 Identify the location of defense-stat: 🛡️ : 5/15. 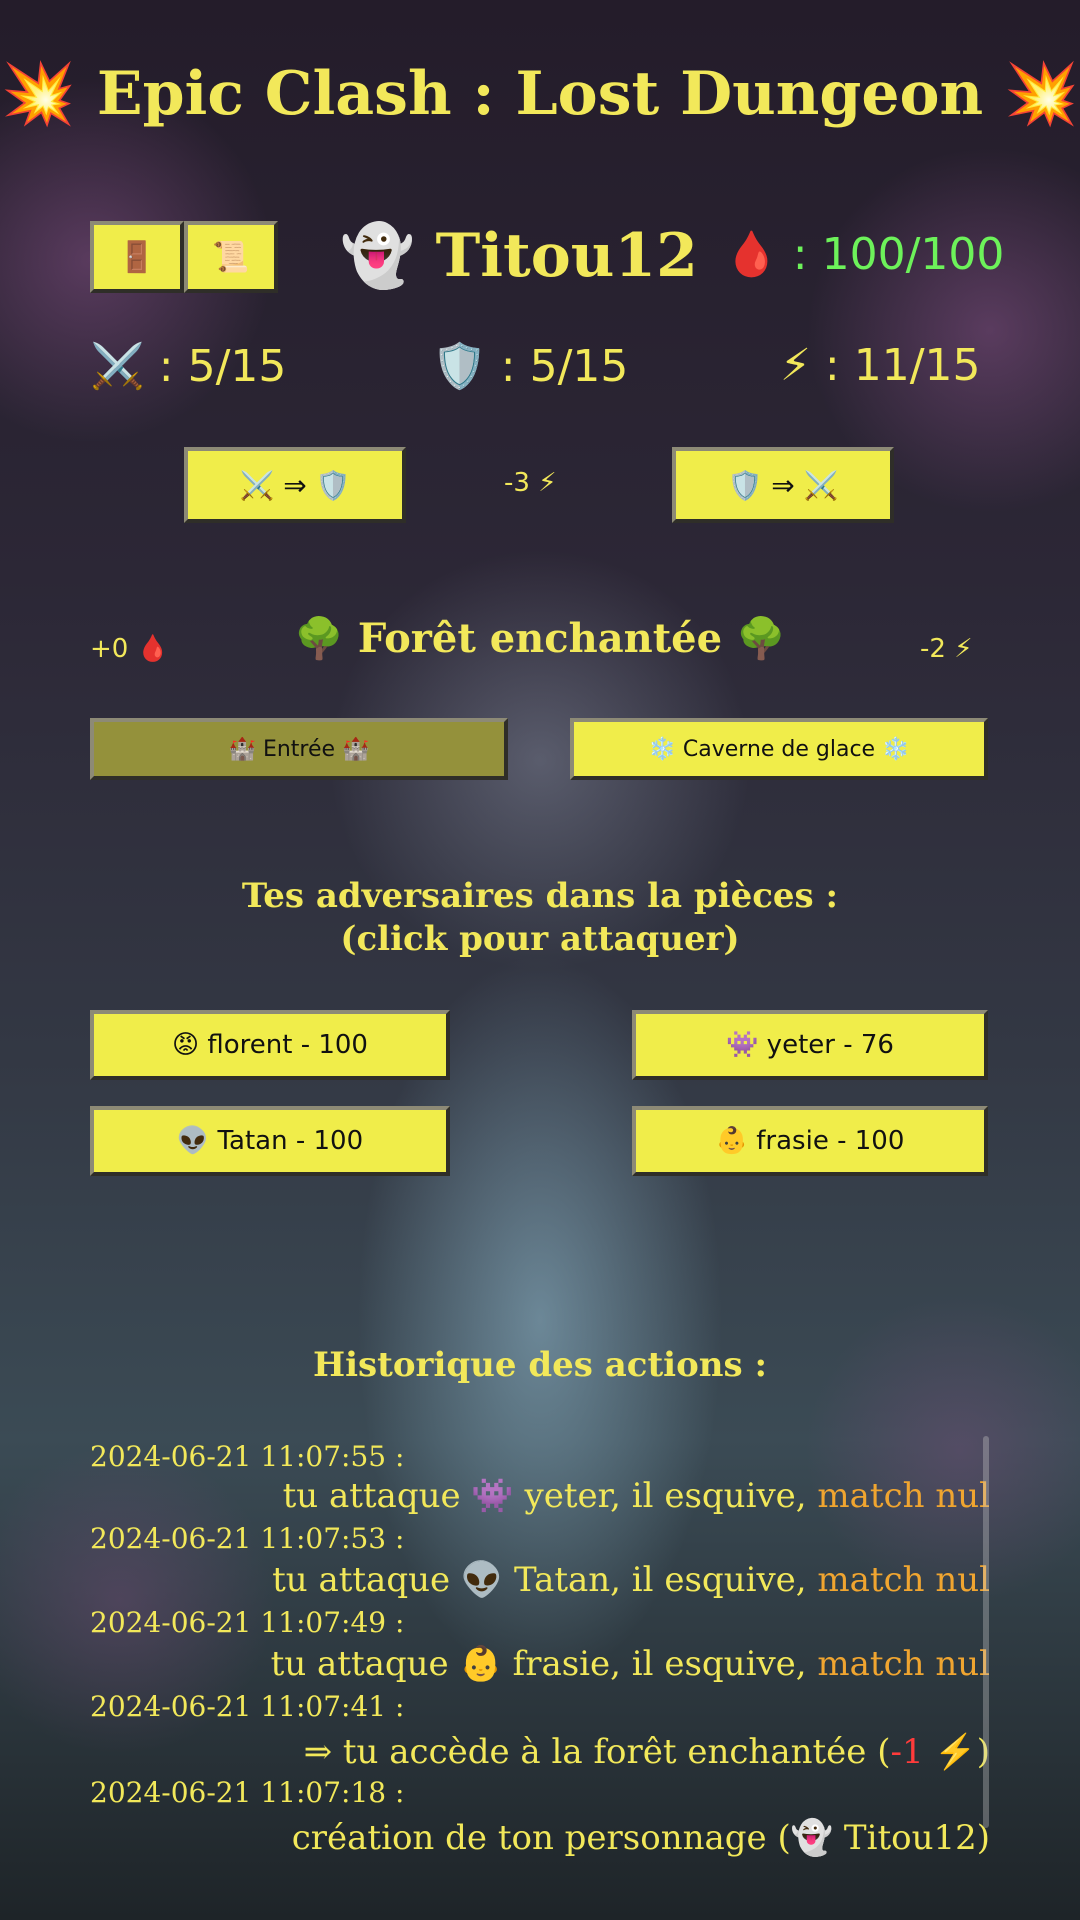
(530, 366).